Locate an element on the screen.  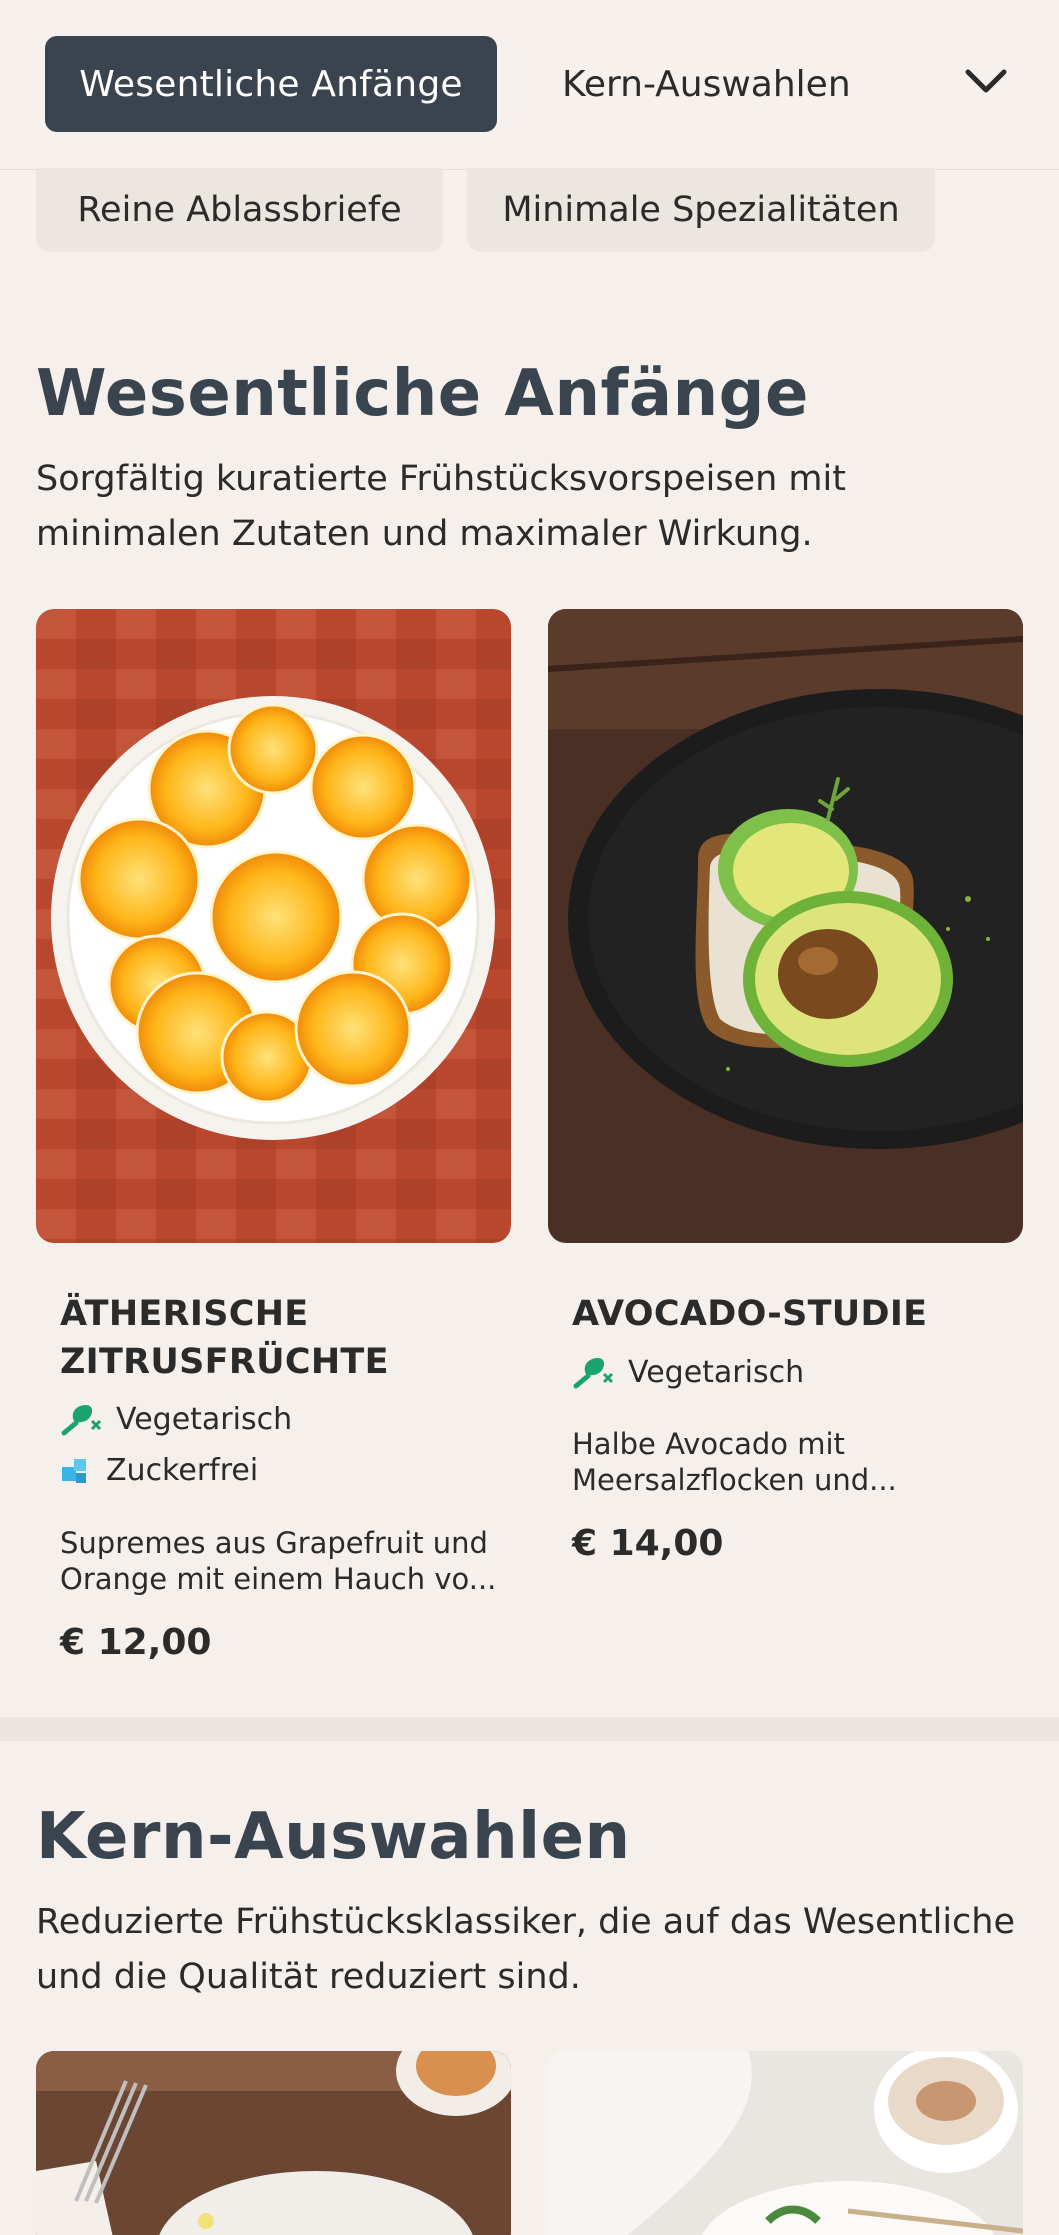
avocado-image is located at coordinates (785, 926).